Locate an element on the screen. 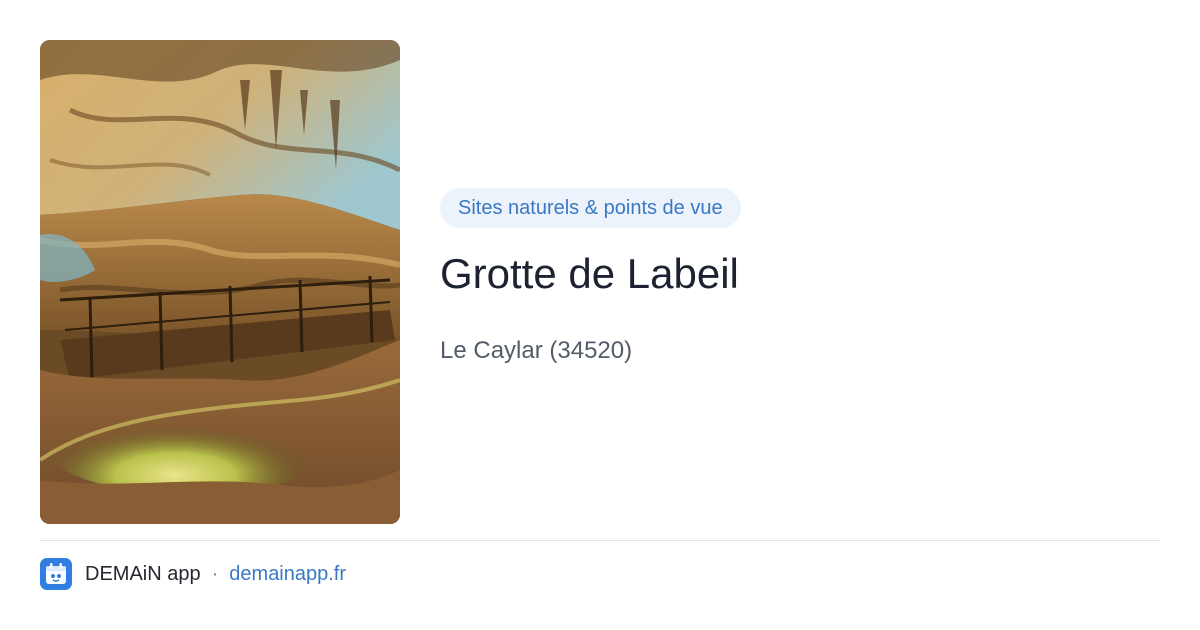 This screenshot has height=630, width=1200. calendar-mascot-icon is located at coordinates (56, 573).